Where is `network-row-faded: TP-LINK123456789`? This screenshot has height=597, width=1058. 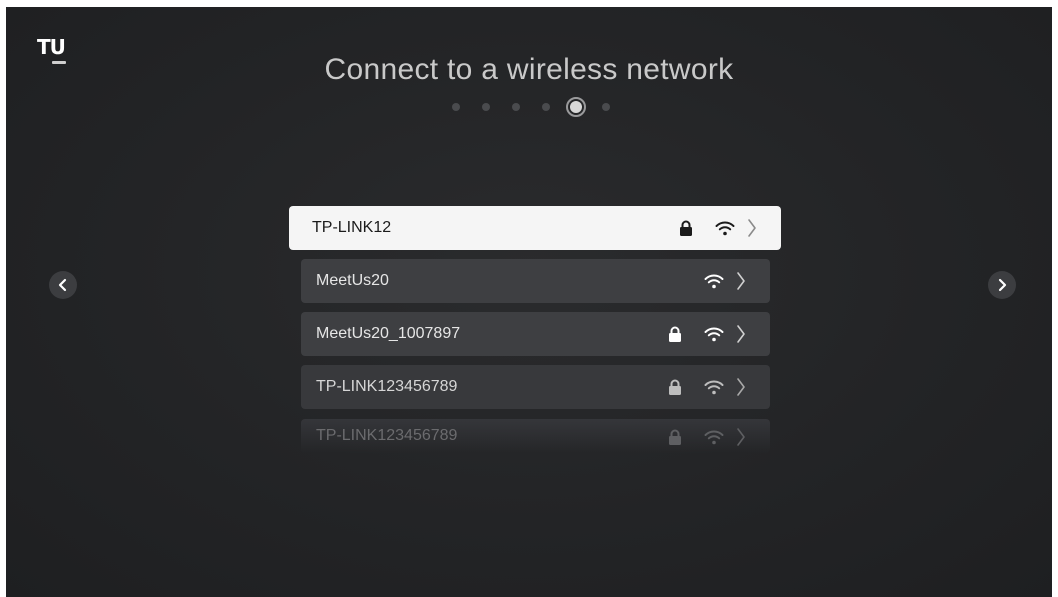 network-row-faded: TP-LINK123456789 is located at coordinates (535, 436).